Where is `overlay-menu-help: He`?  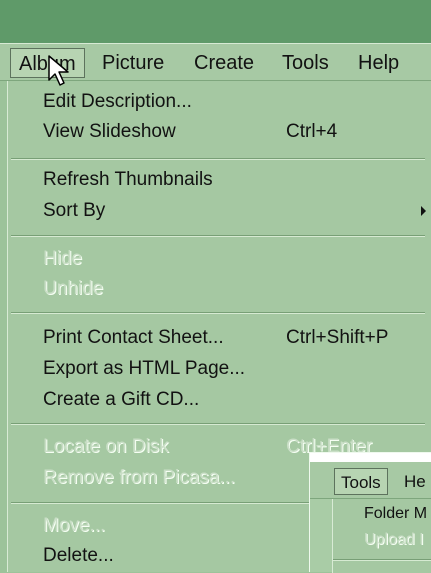 overlay-menu-help: He is located at coordinates (414, 481).